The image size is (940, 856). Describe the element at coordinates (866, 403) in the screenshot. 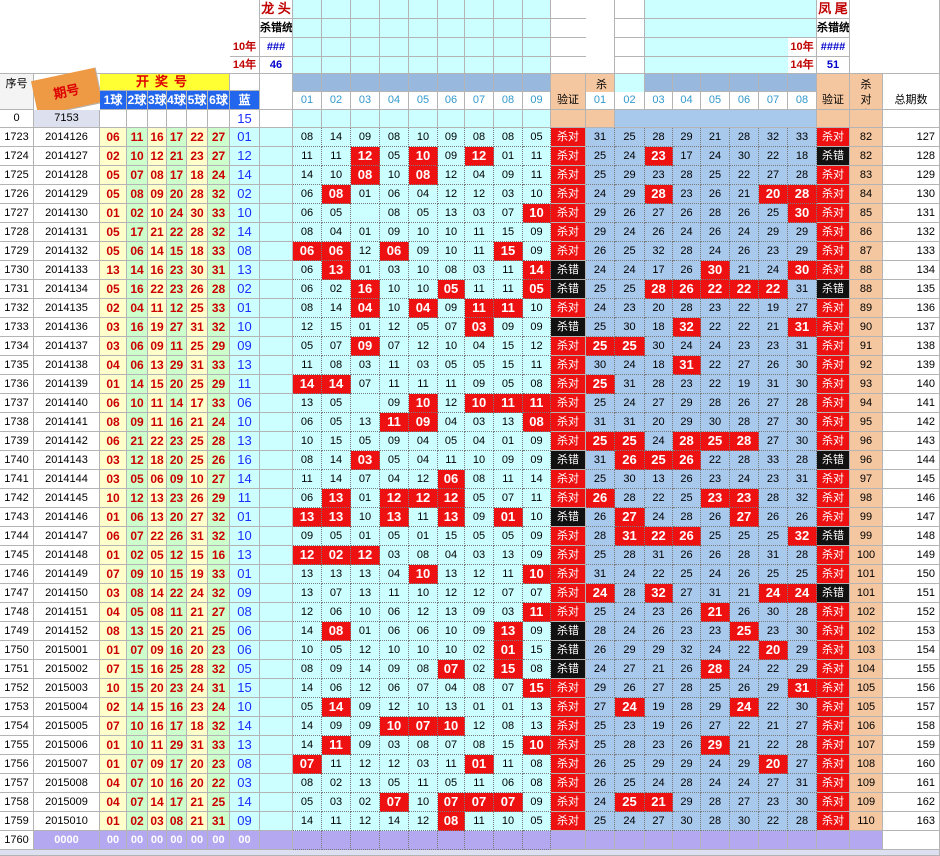

I see `right-kill-count: 94` at that location.